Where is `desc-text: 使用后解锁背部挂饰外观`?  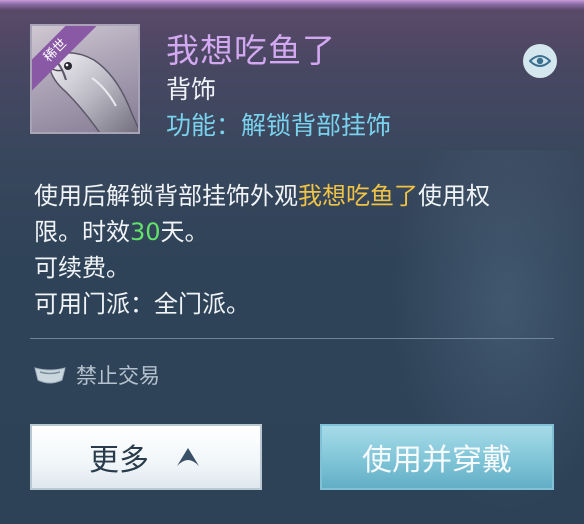
desc-text: 使用后解锁背部挂饰外观 is located at coordinates (166, 196).